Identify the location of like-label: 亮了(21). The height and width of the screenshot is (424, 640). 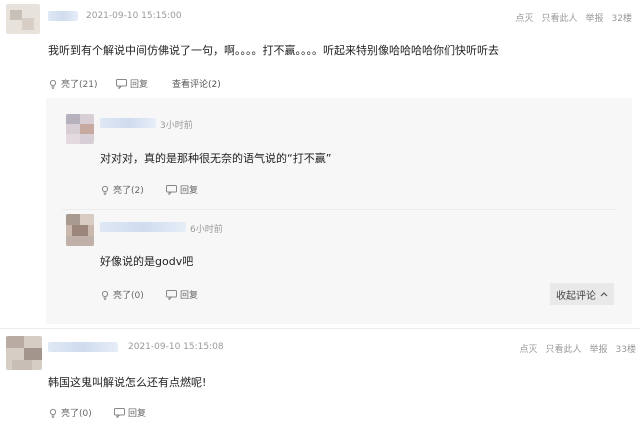
(79, 85).